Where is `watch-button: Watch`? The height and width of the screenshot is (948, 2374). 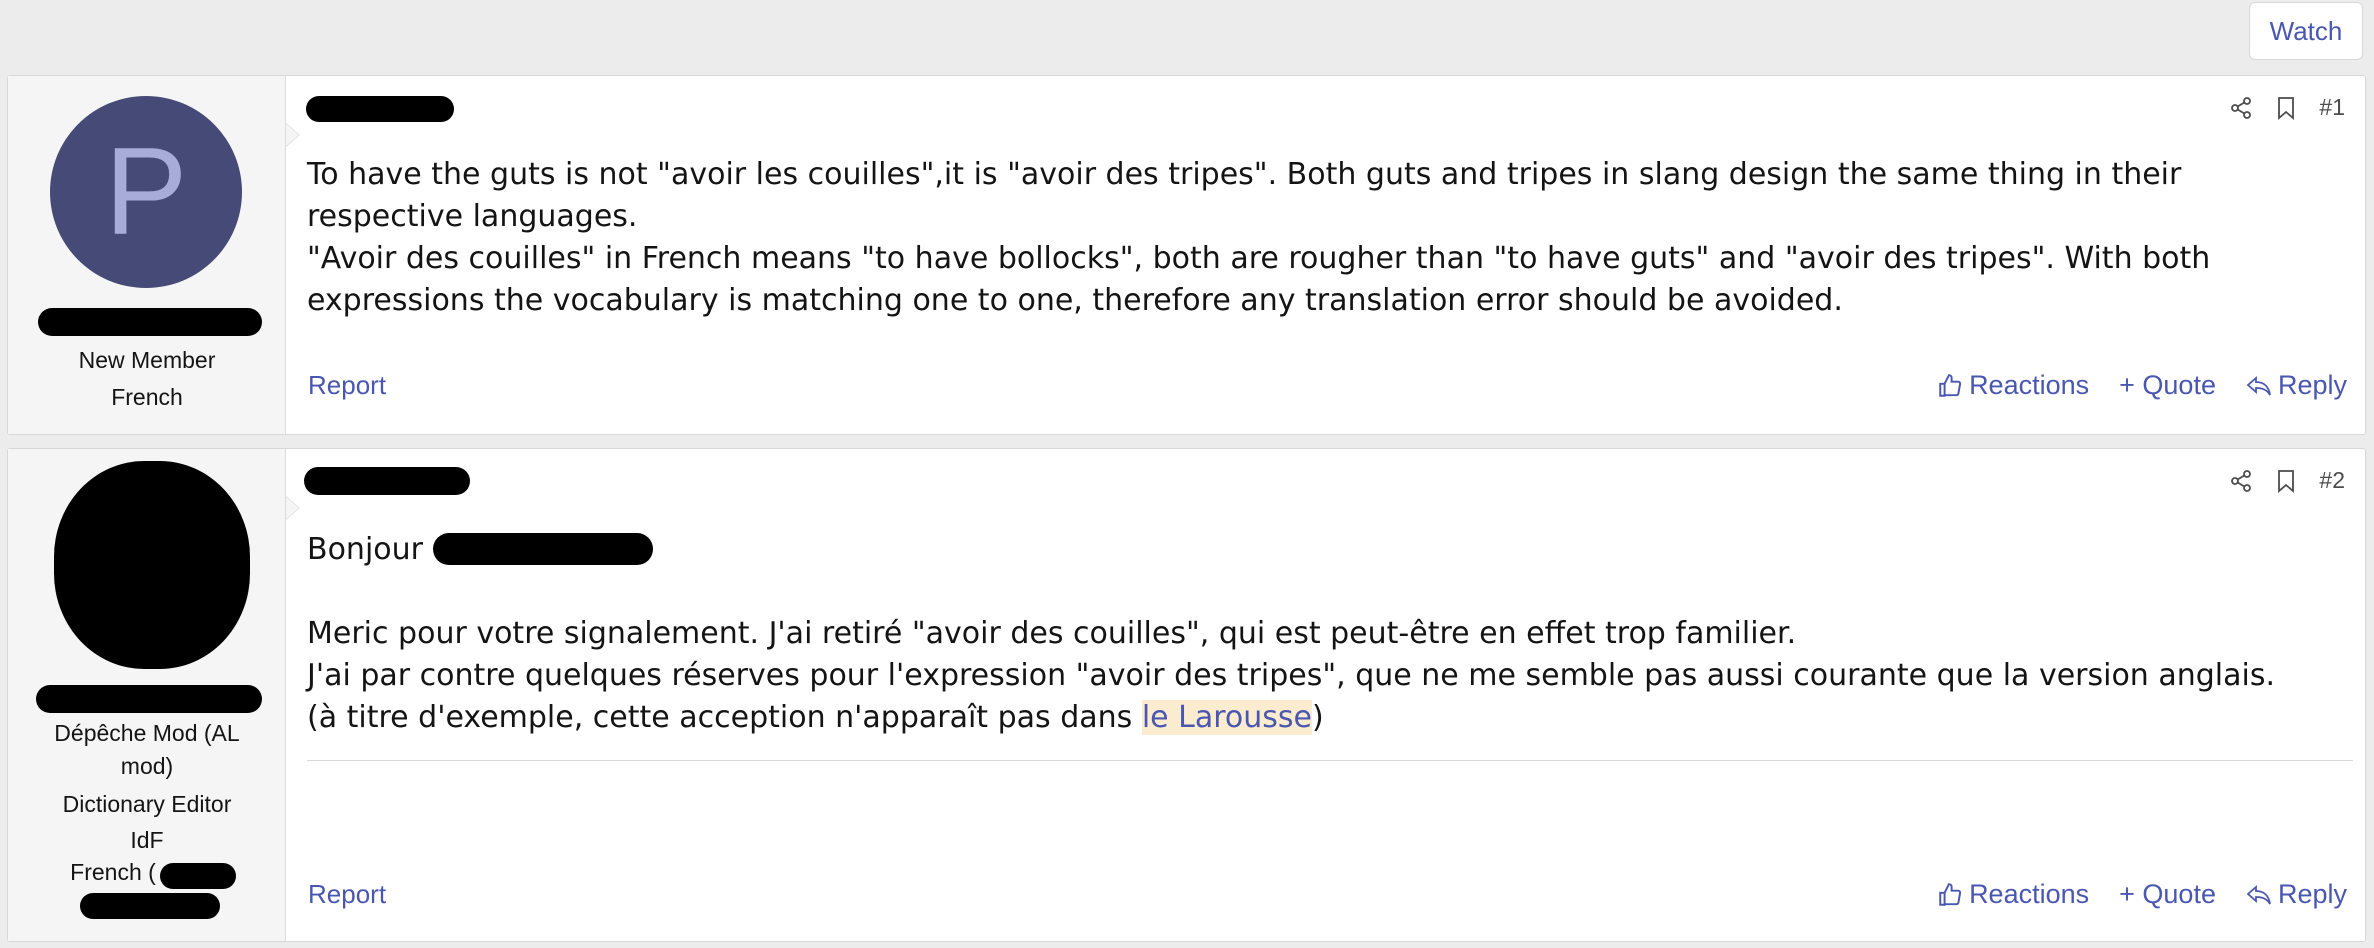 watch-button: Watch is located at coordinates (2306, 31).